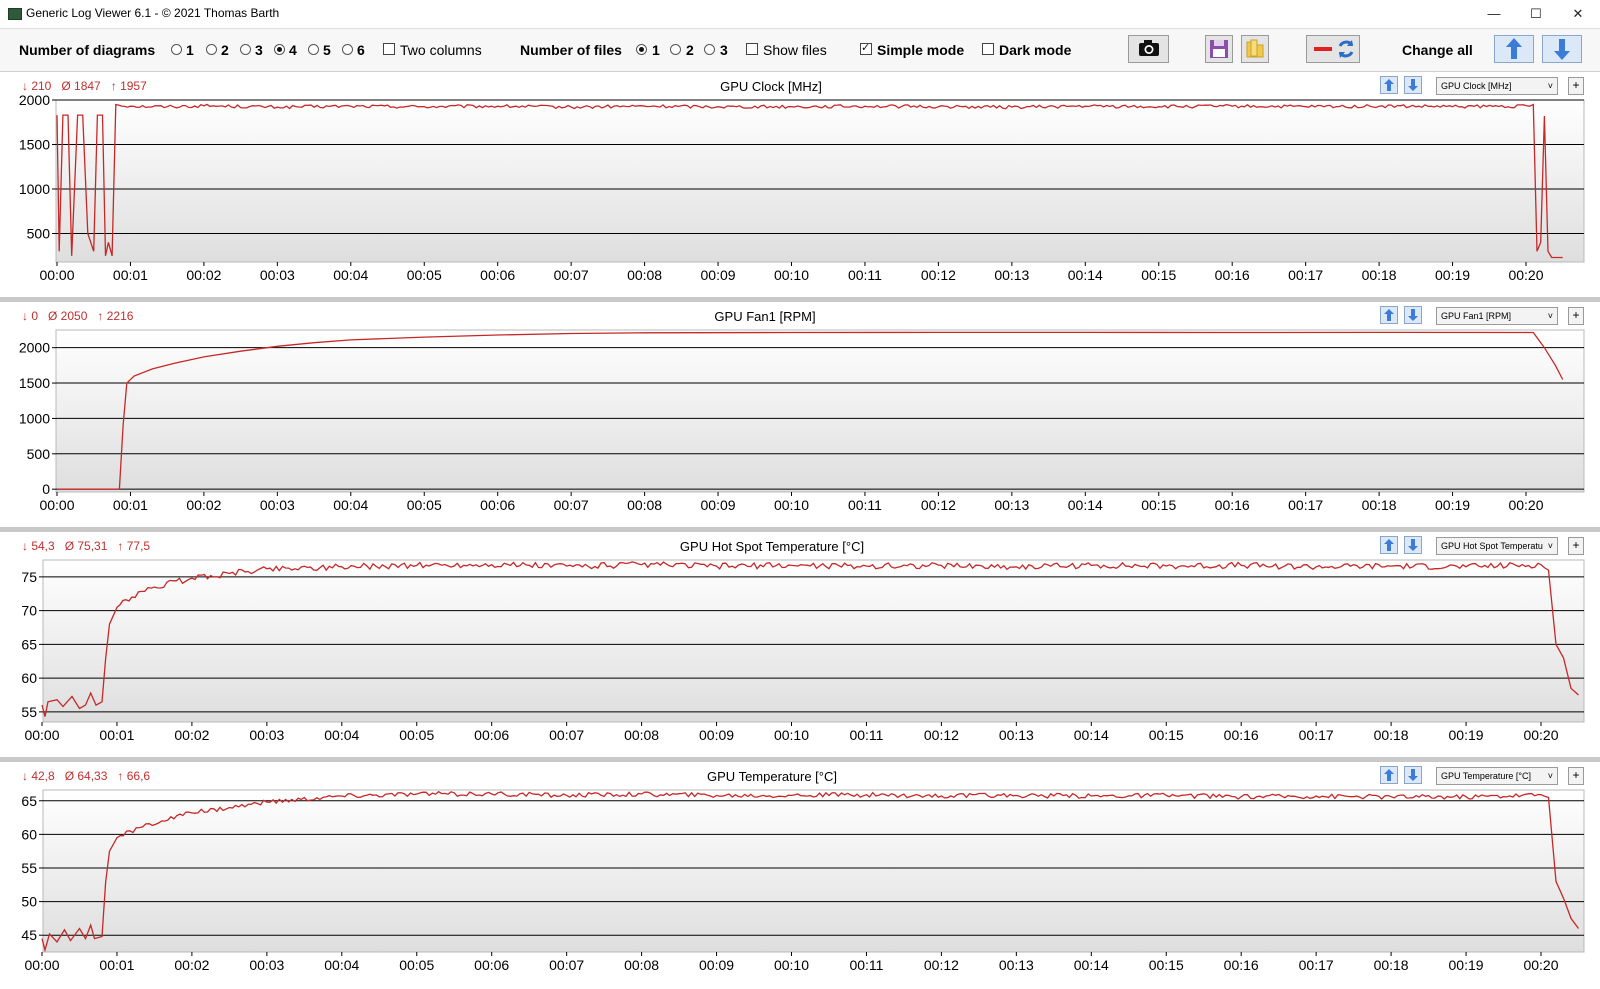  Describe the element at coordinates (690, 50) in the screenshot. I see `files-radio-label-2: 2` at that location.